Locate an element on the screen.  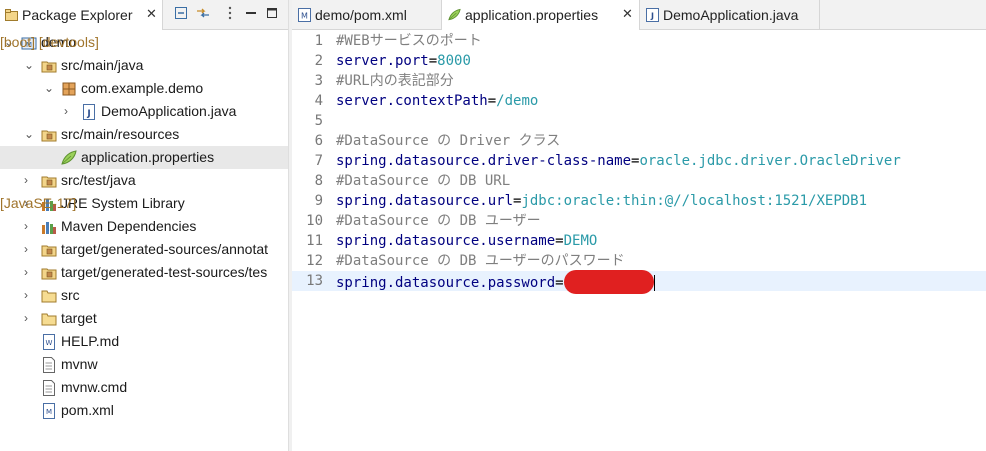
tree-item: ⌄ src/main/resources is located at coordinates (144, 134).